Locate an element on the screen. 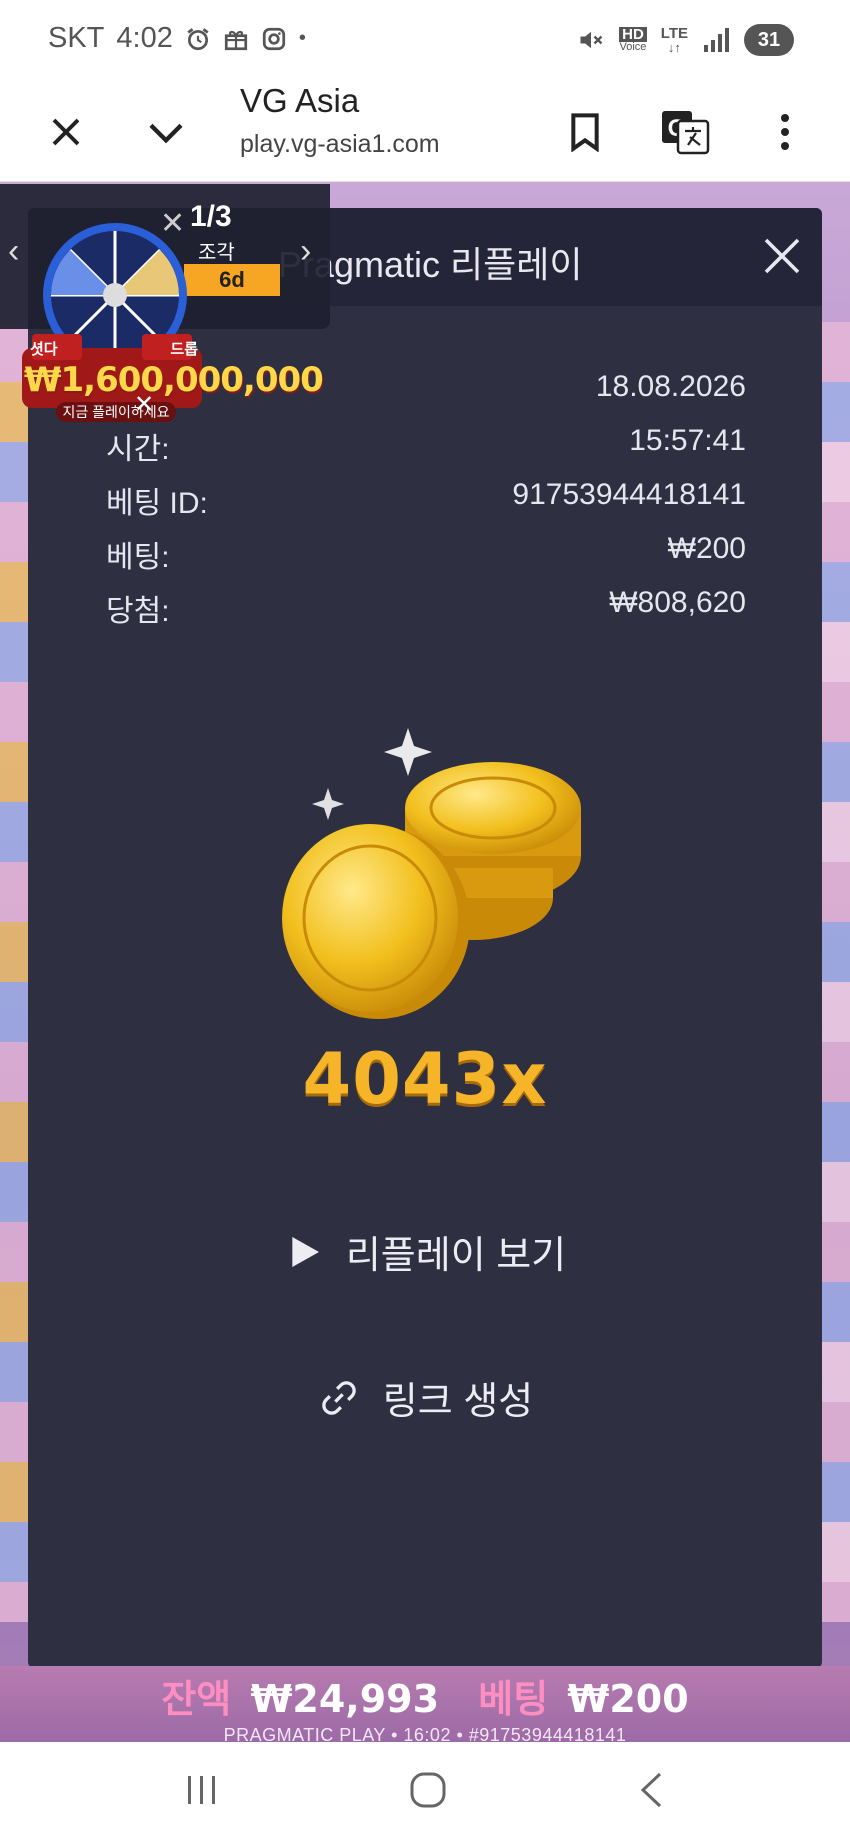  close-tab-button is located at coordinates (66, 132).